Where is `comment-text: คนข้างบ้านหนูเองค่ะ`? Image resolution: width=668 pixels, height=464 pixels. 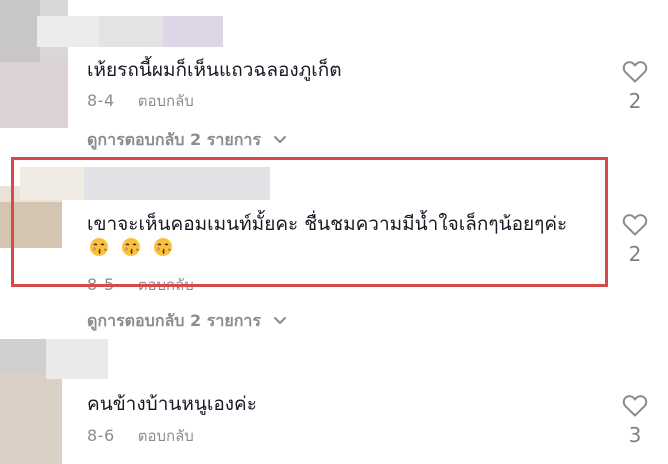 comment-text: คนข้างบ้านหนูเองค่ะ is located at coordinates (172, 404).